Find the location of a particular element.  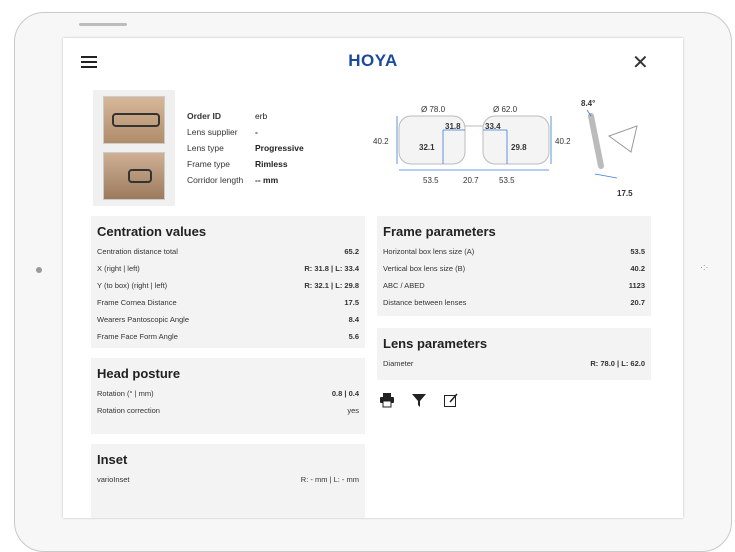

tablet-button is located at coordinates (103, 24).